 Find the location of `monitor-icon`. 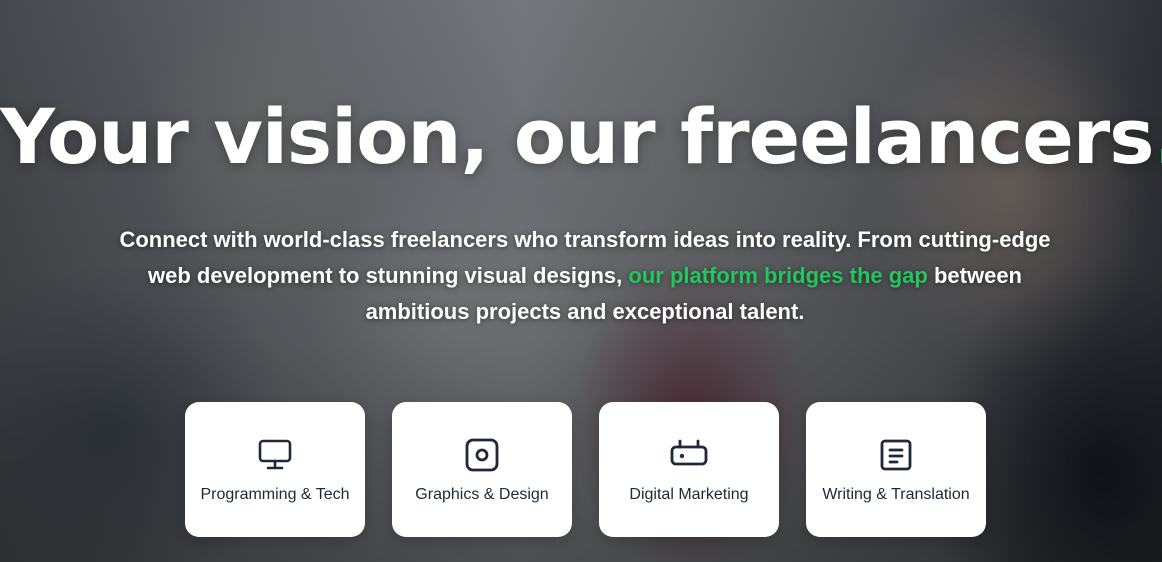

monitor-icon is located at coordinates (275, 455).